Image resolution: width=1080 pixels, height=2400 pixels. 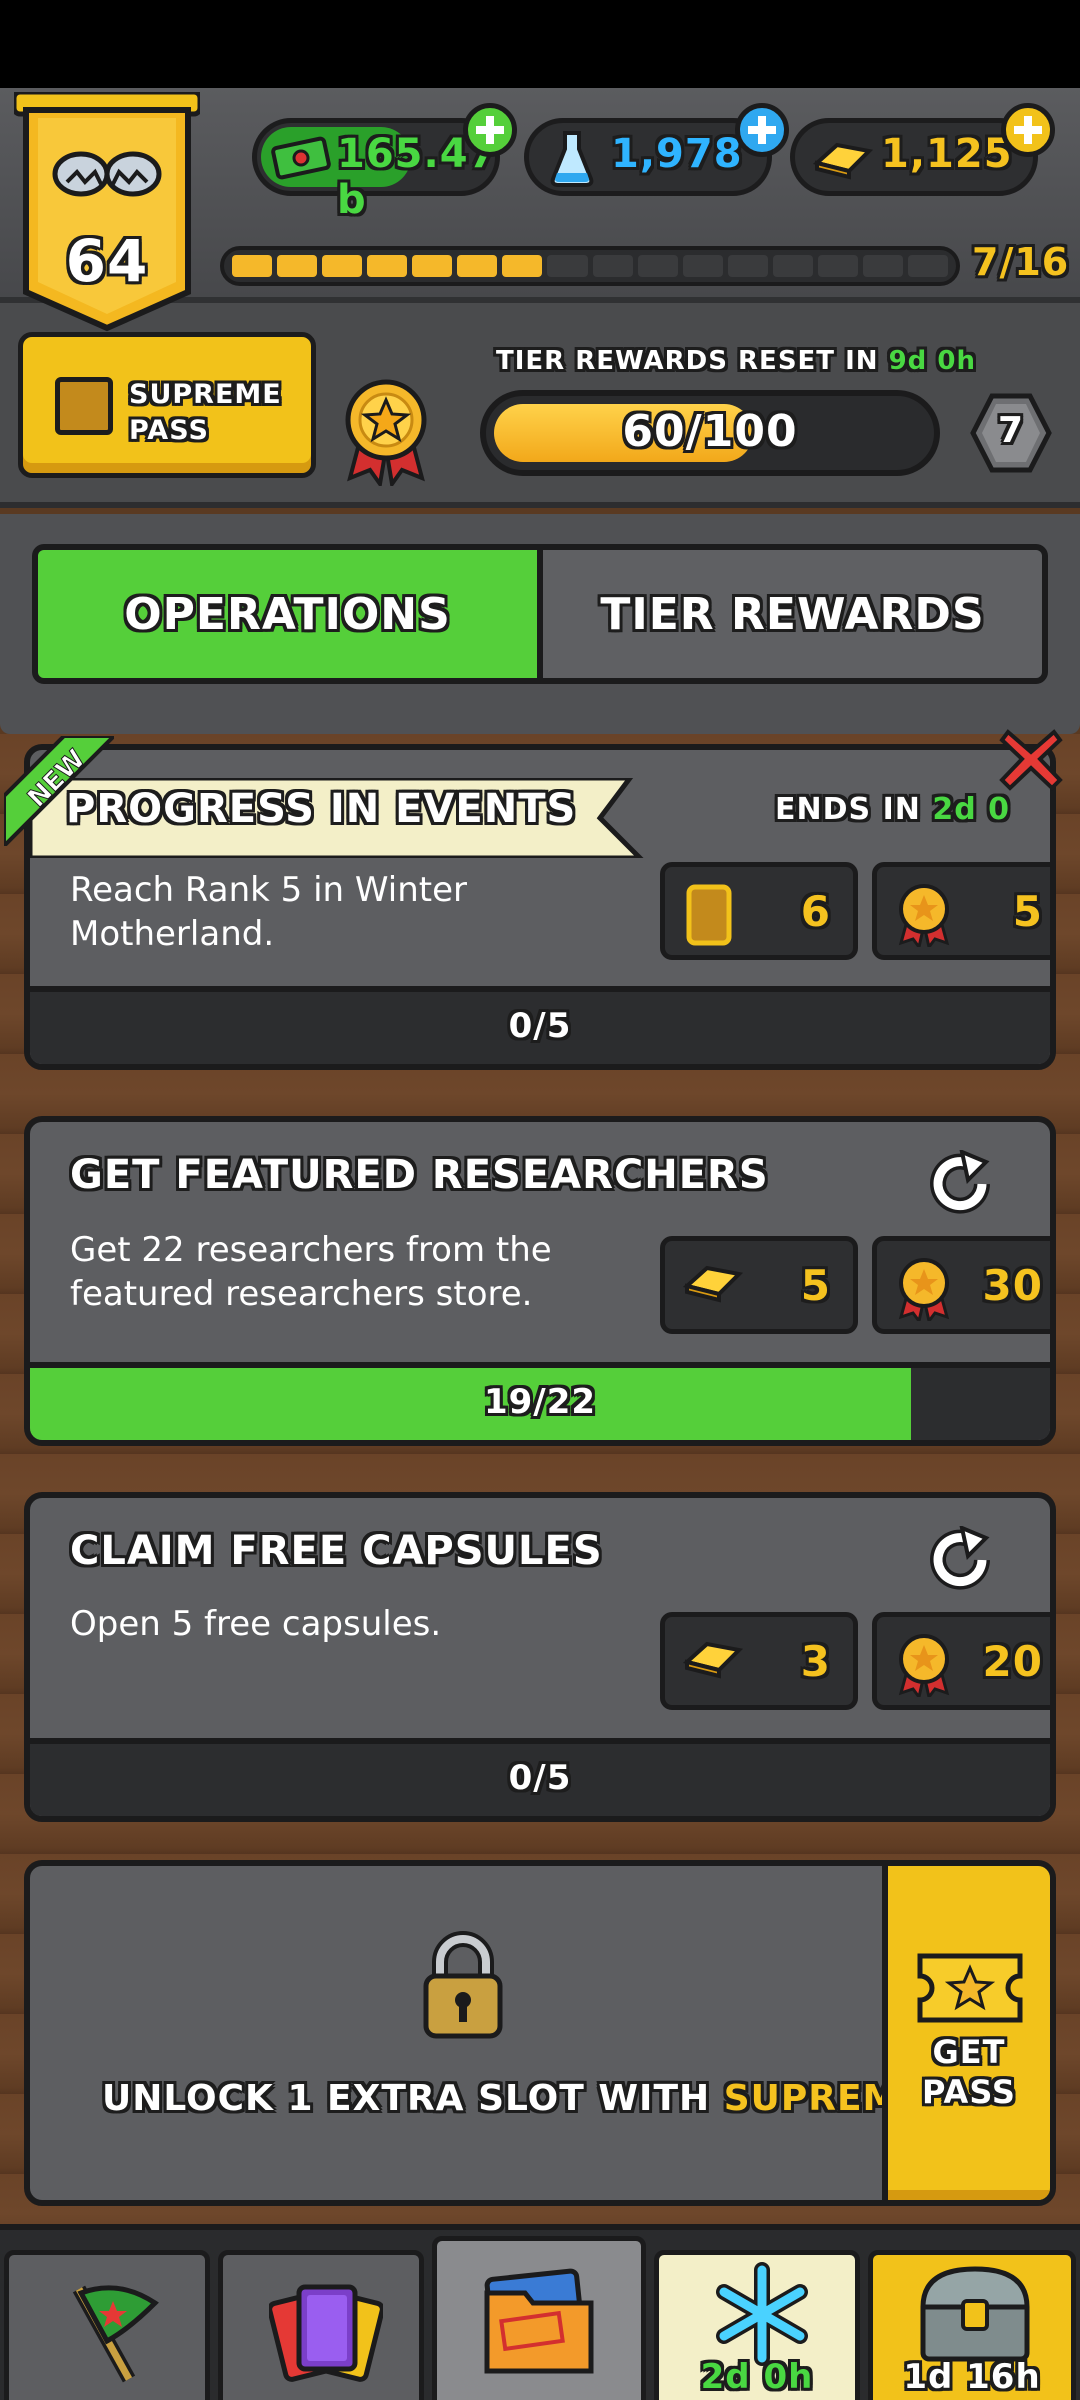 I want to click on nav-chest: 1d 16h, so click(x=972, y=2325).